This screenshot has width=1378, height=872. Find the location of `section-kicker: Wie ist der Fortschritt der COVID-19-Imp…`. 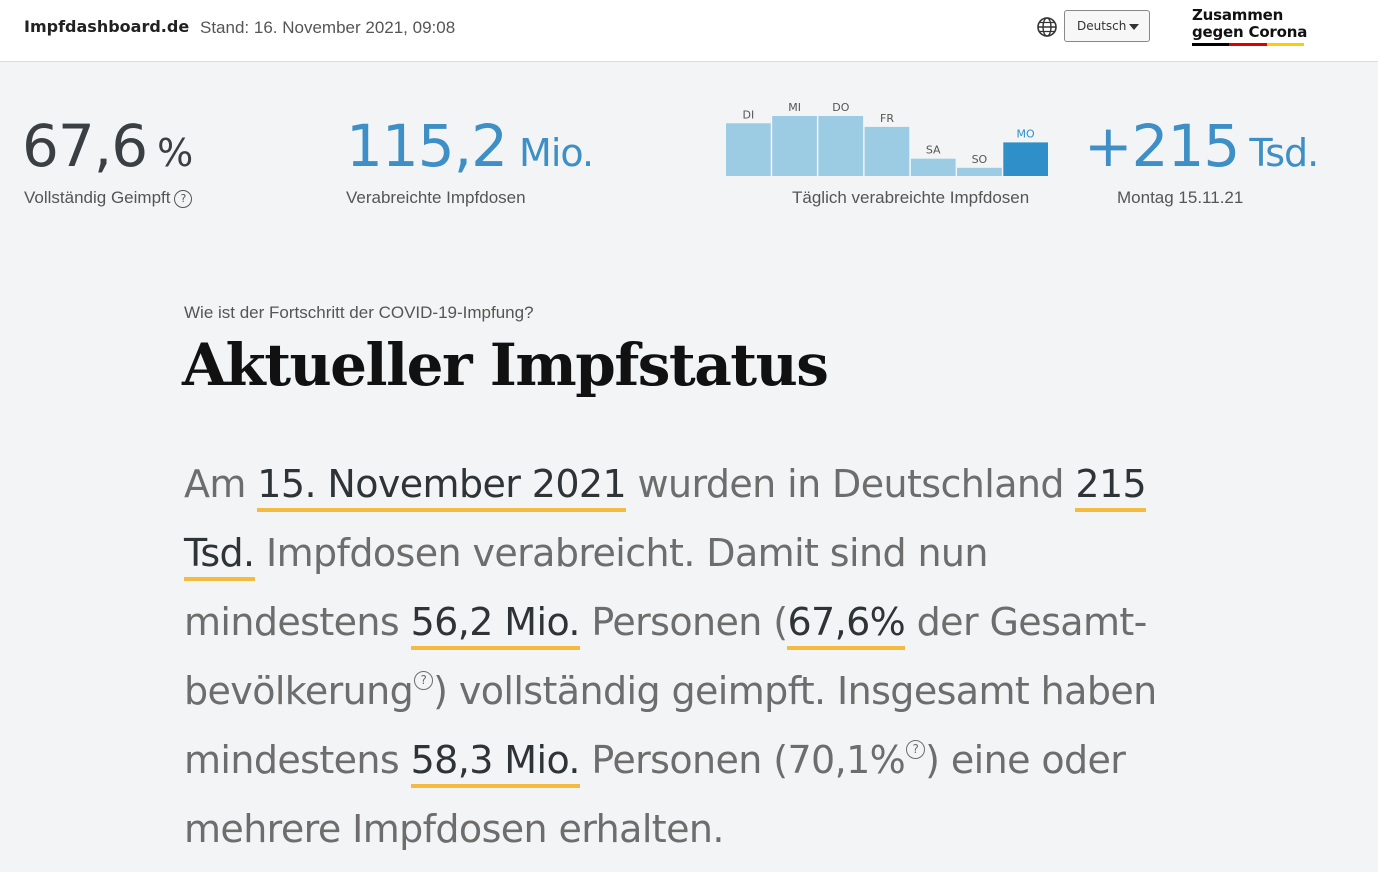

section-kicker: Wie ist der Fortschritt der COVID-19-Imp… is located at coordinates (359, 312).